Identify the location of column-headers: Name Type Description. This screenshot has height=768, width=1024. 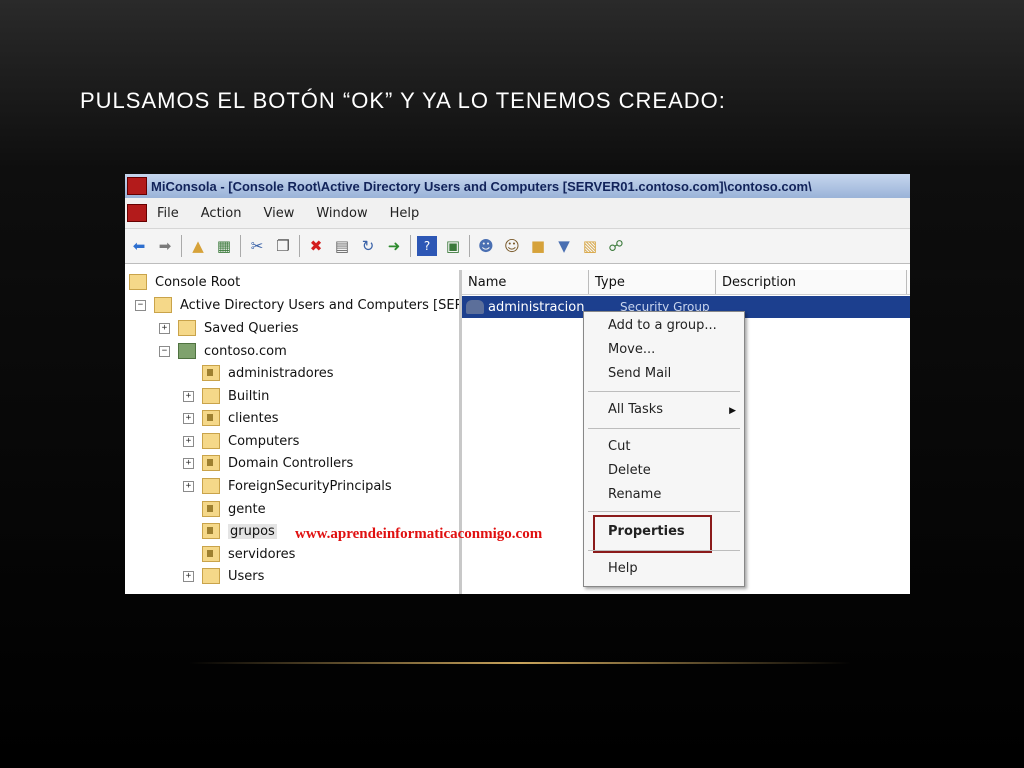
(686, 282).